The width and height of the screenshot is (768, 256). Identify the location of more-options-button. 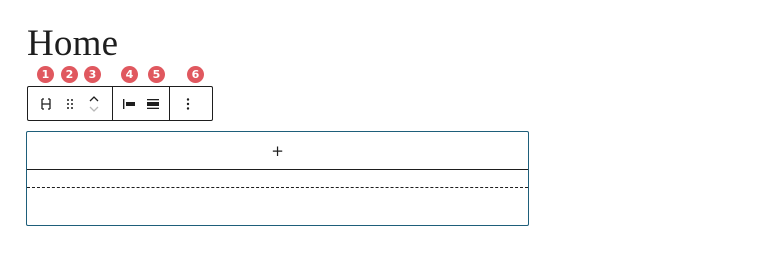
(188, 103).